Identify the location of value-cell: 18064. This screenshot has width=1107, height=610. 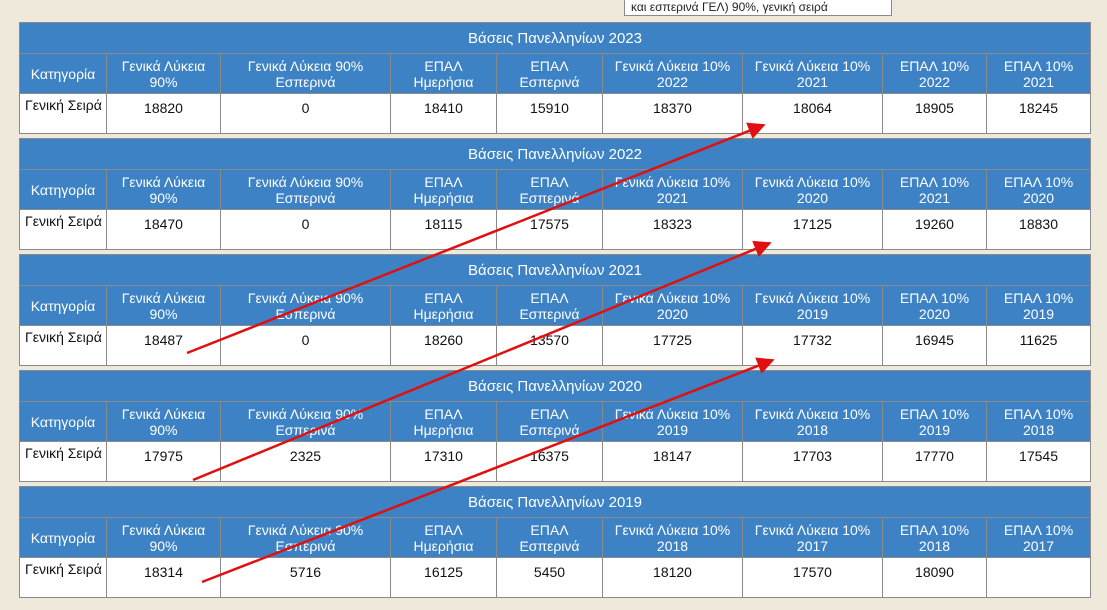
(812, 113).